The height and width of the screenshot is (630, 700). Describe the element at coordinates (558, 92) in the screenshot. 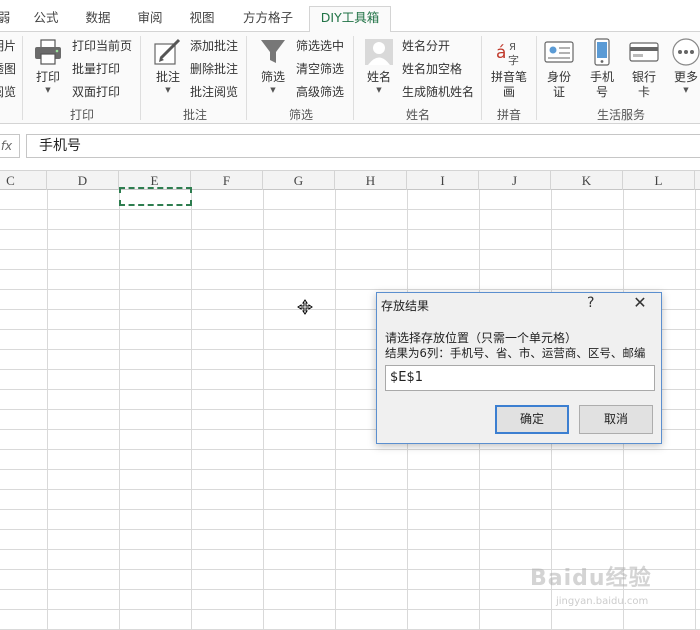

I see `id-card-label-2: 证` at that location.